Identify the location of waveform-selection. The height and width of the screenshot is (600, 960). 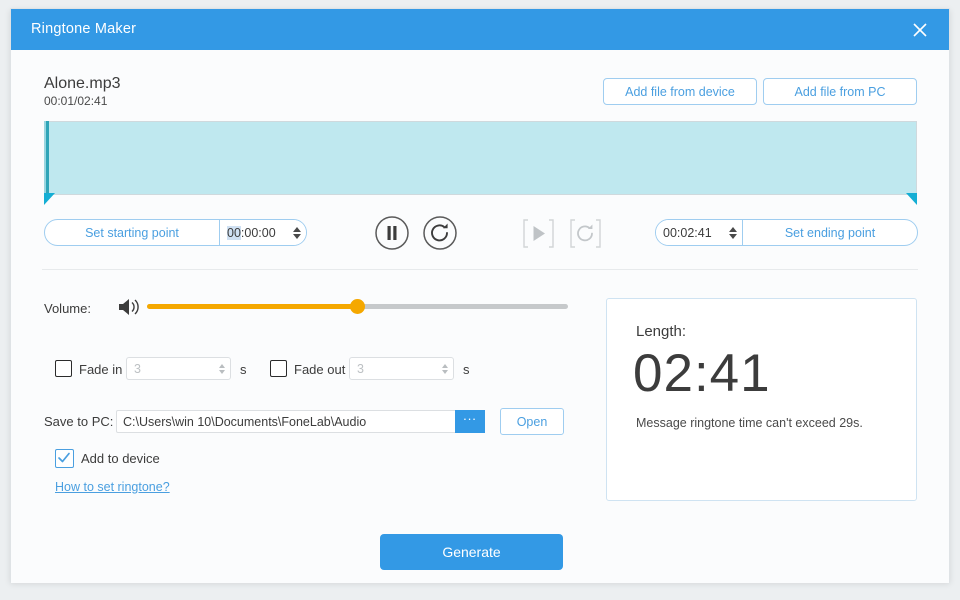
(481, 158).